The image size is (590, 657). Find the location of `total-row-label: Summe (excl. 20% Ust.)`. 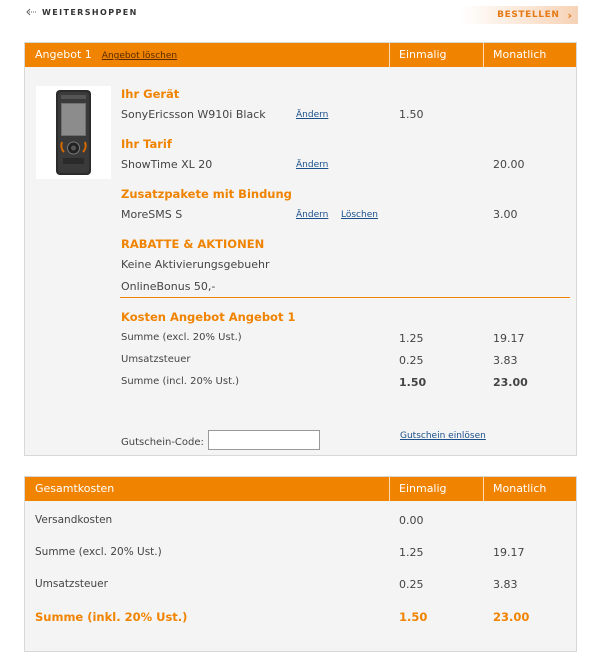

total-row-label: Summe (excl. 20% Ust.) is located at coordinates (98, 552).